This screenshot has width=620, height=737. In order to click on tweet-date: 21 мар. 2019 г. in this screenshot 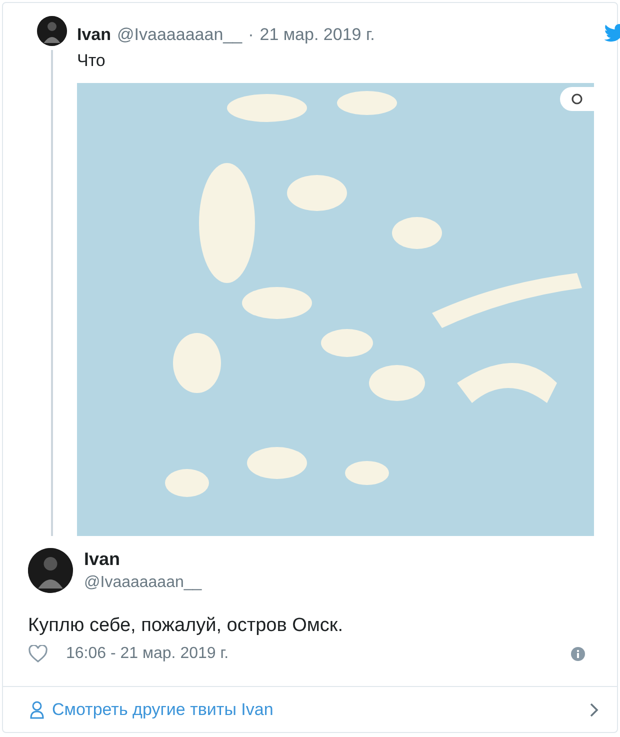, I will do `click(317, 35)`.